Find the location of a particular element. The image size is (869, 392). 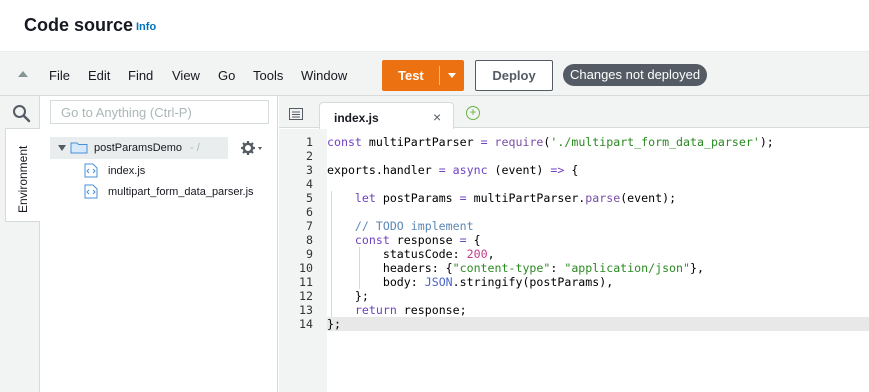

tab-environment-label: Environment is located at coordinates (23, 179).